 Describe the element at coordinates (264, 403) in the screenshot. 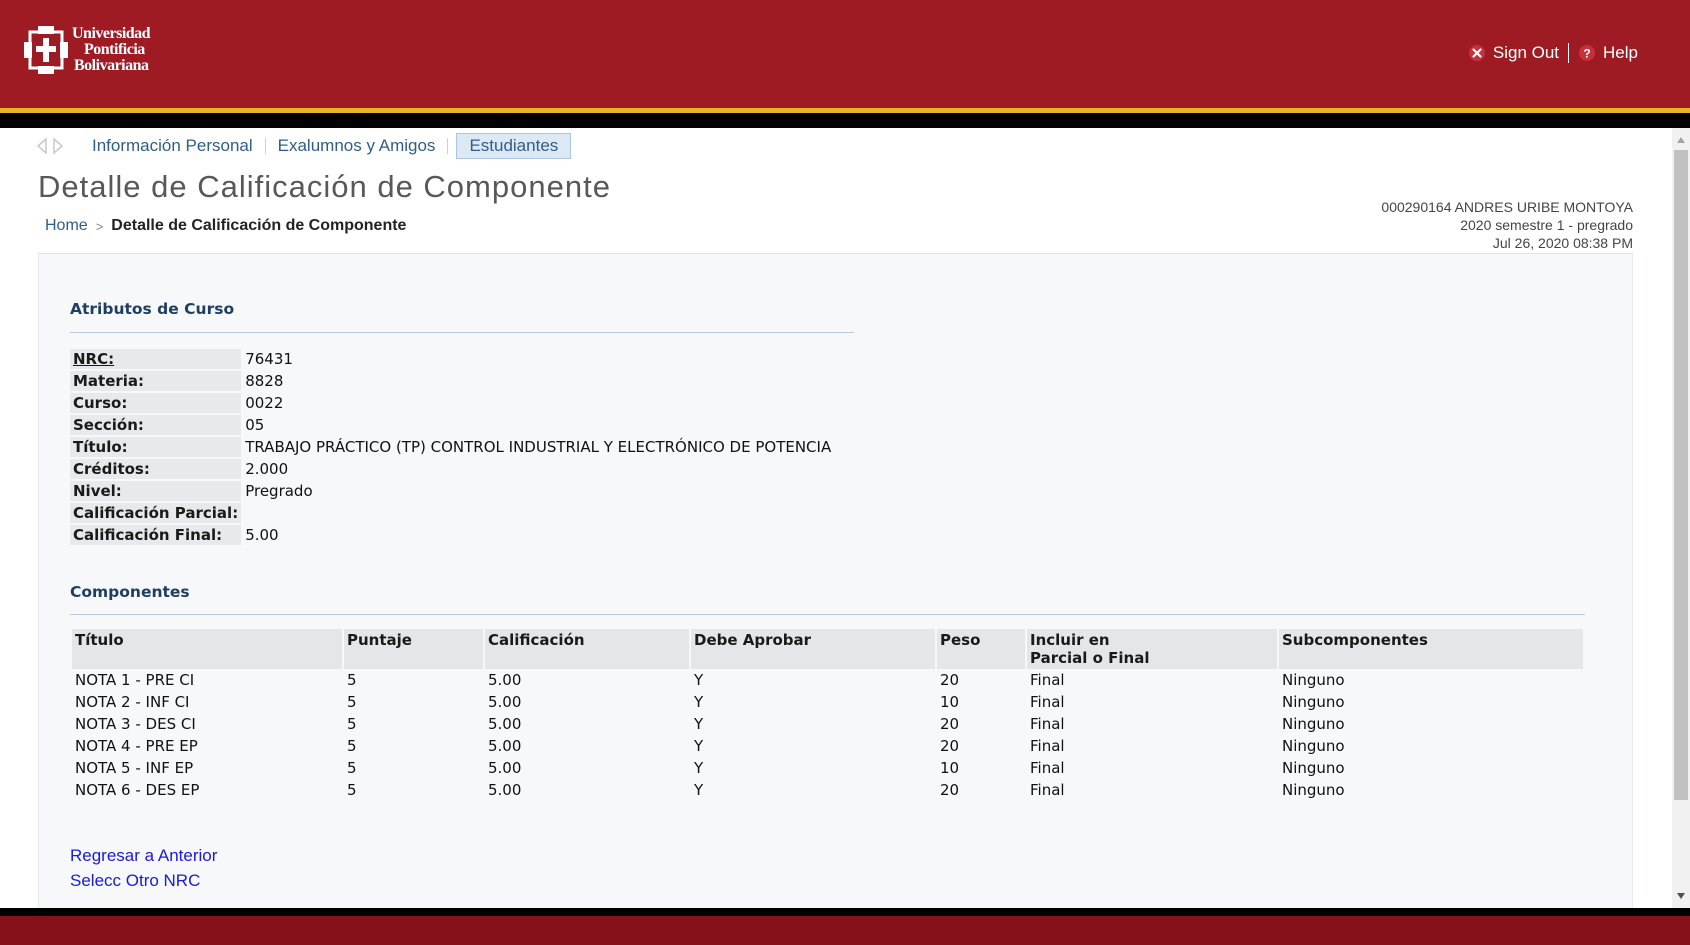

I see `attr-value: 0022` at that location.